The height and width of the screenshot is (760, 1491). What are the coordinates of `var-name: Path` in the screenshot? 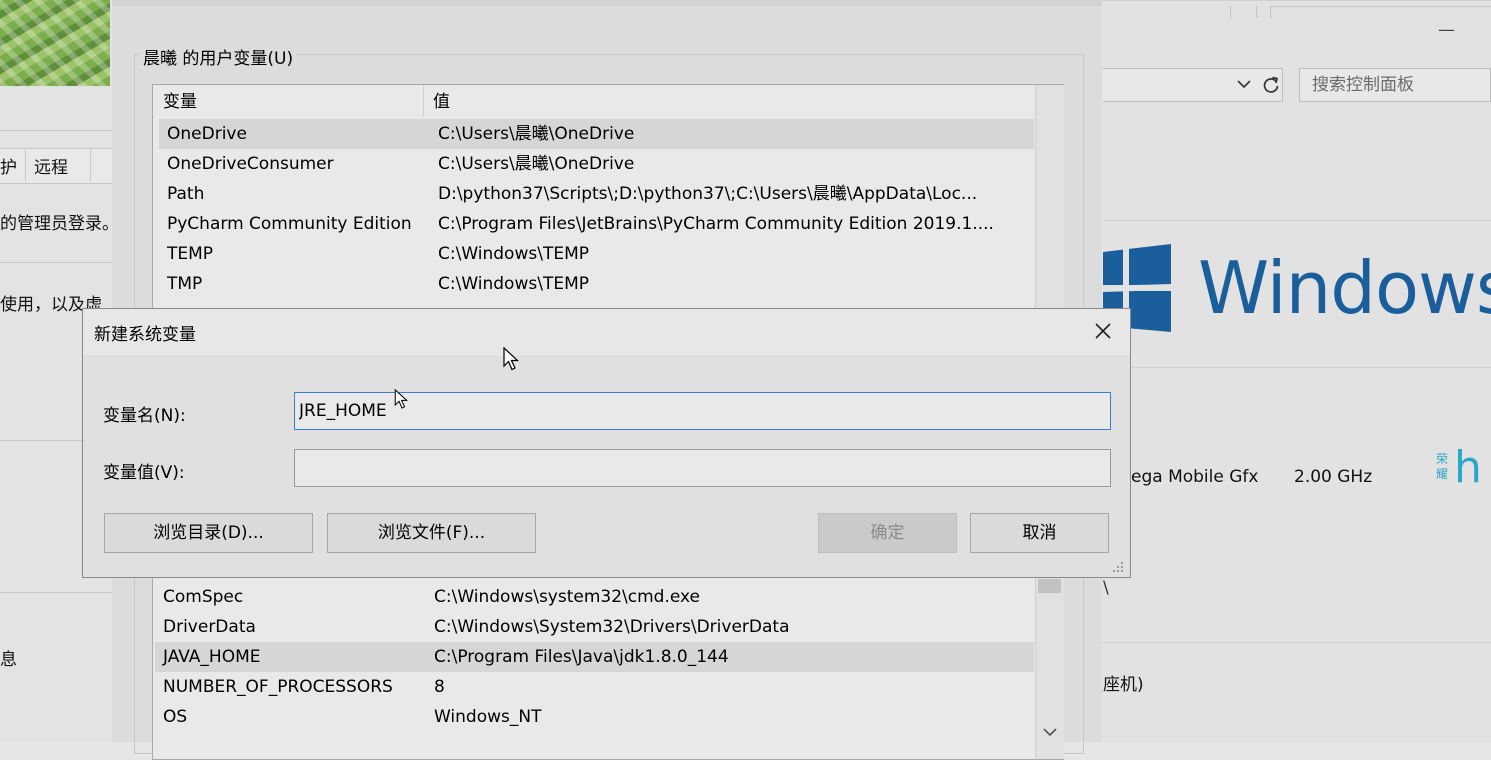 It's located at (186, 194).